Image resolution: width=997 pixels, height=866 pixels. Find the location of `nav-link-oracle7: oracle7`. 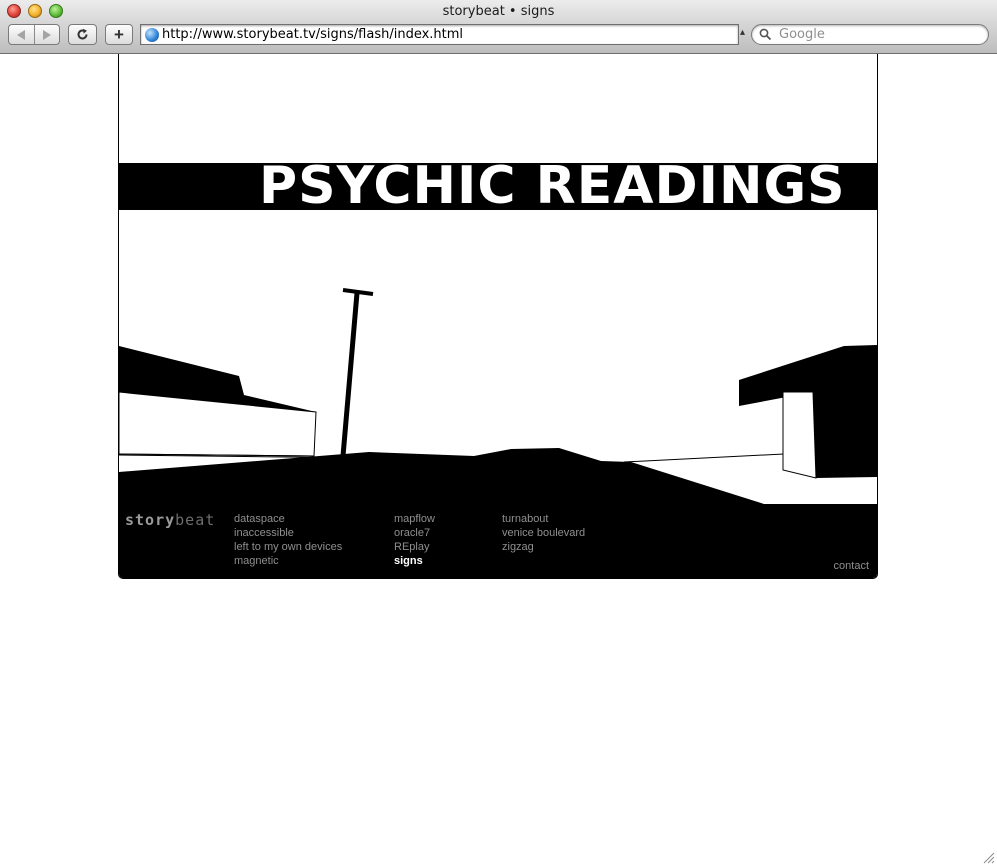

nav-link-oracle7: oracle7 is located at coordinates (414, 533).